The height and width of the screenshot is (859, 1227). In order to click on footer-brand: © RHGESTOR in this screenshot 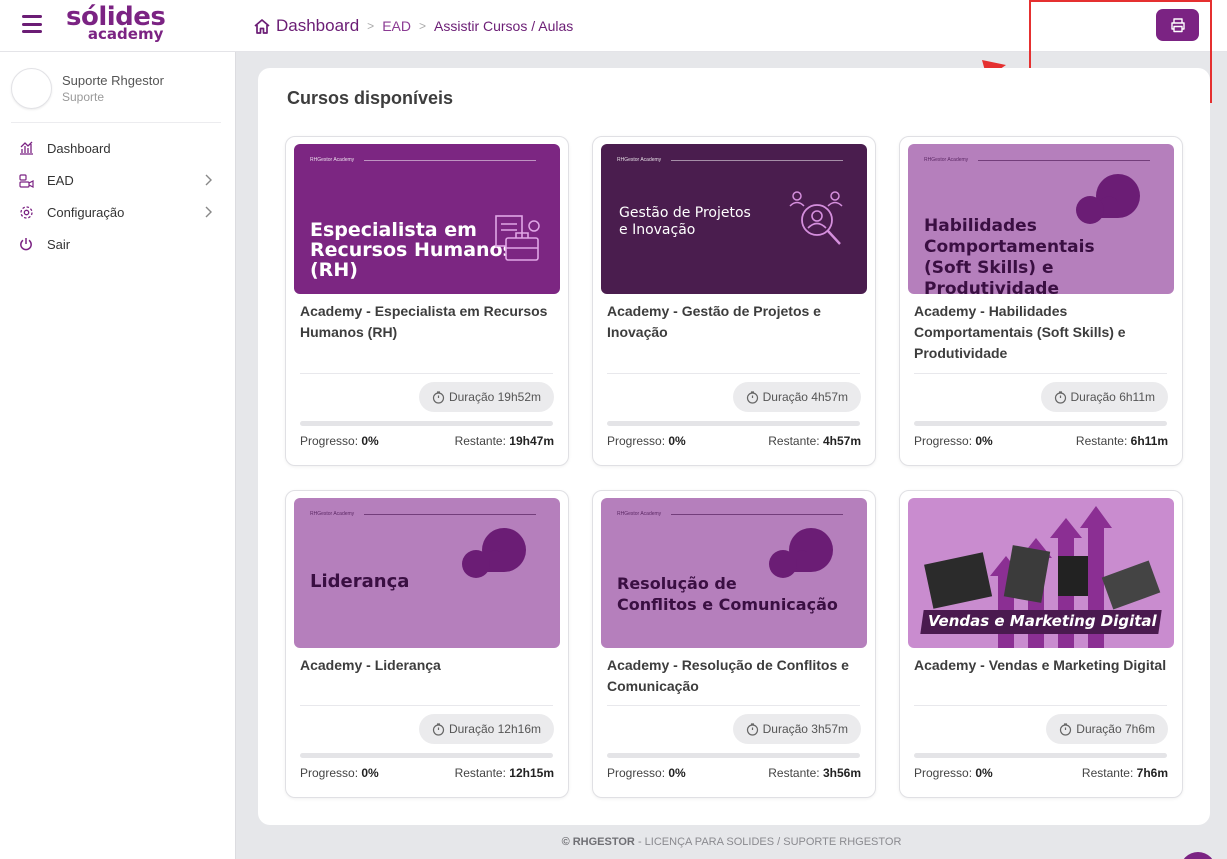, I will do `click(598, 842)`.